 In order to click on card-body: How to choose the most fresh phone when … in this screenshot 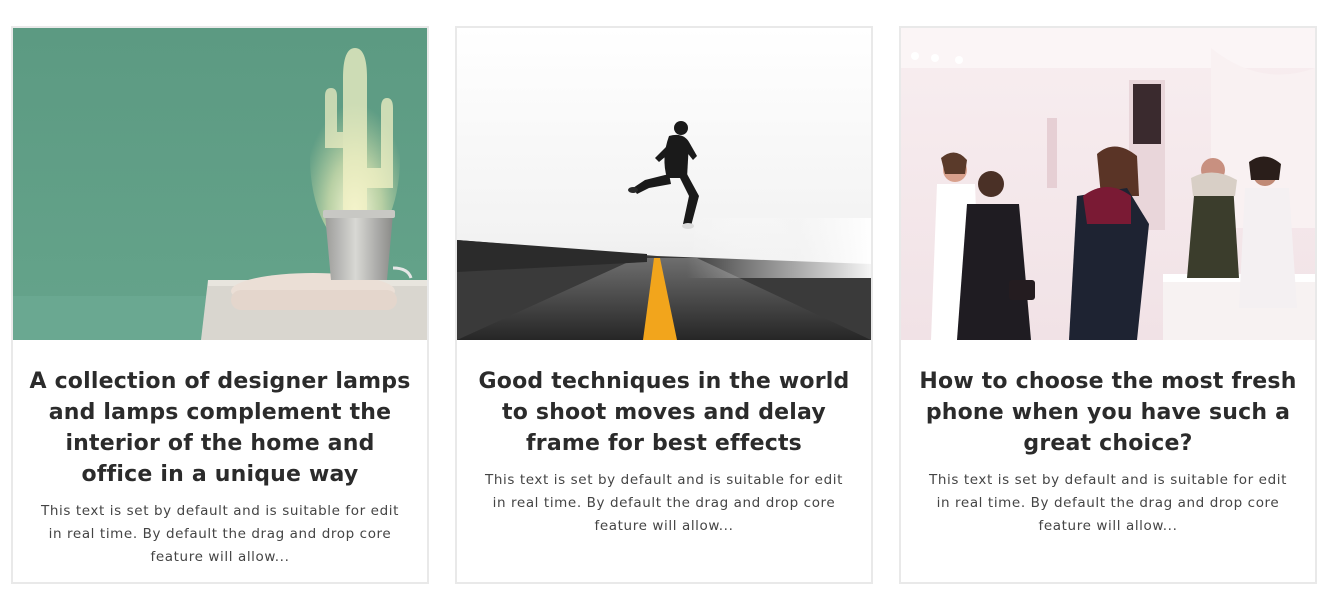, I will do `click(1108, 439)`.